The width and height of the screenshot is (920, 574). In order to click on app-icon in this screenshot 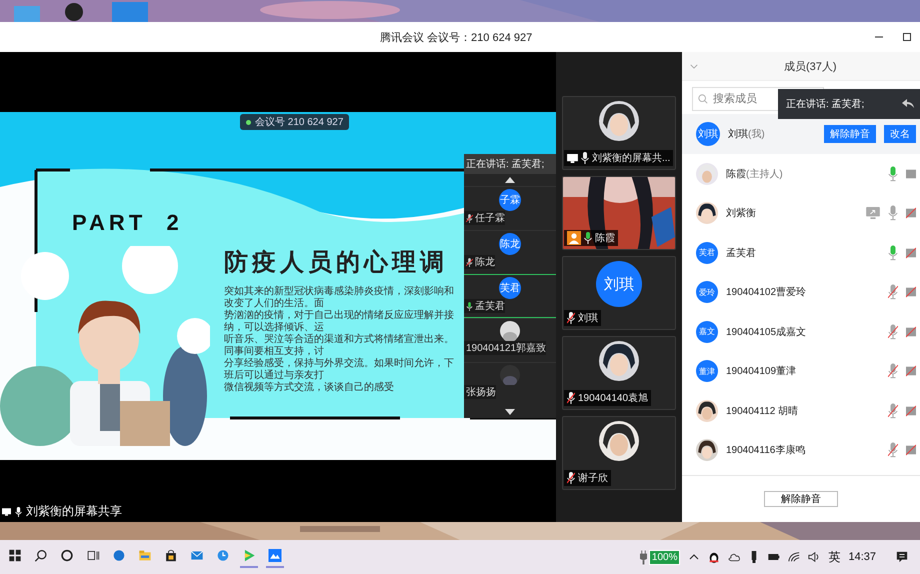, I will do `click(275, 557)`.